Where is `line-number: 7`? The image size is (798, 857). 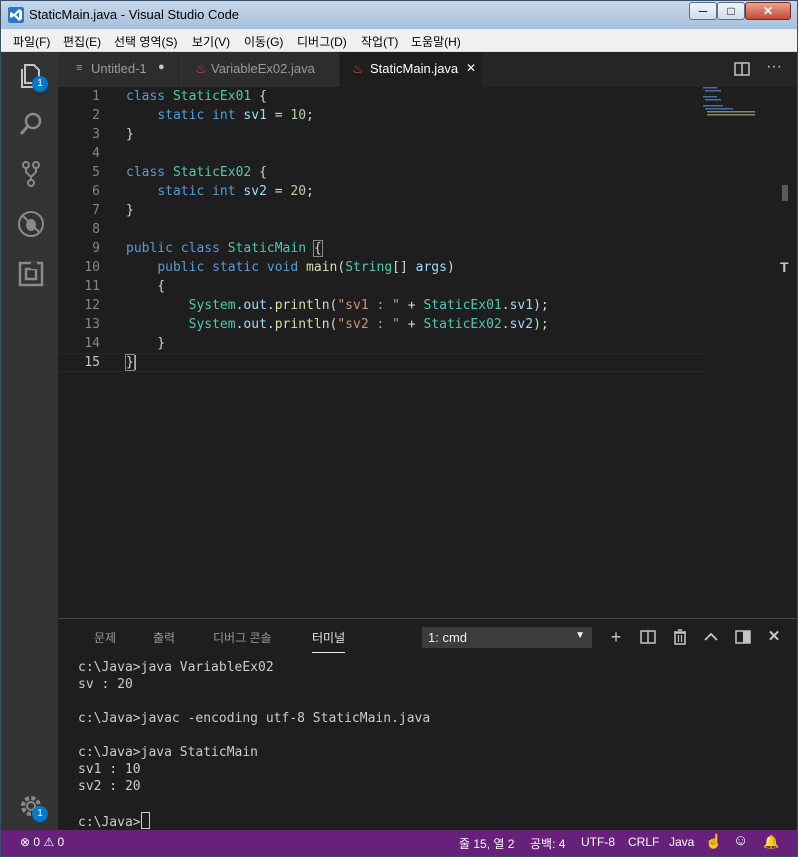
line-number: 7 is located at coordinates (96, 210).